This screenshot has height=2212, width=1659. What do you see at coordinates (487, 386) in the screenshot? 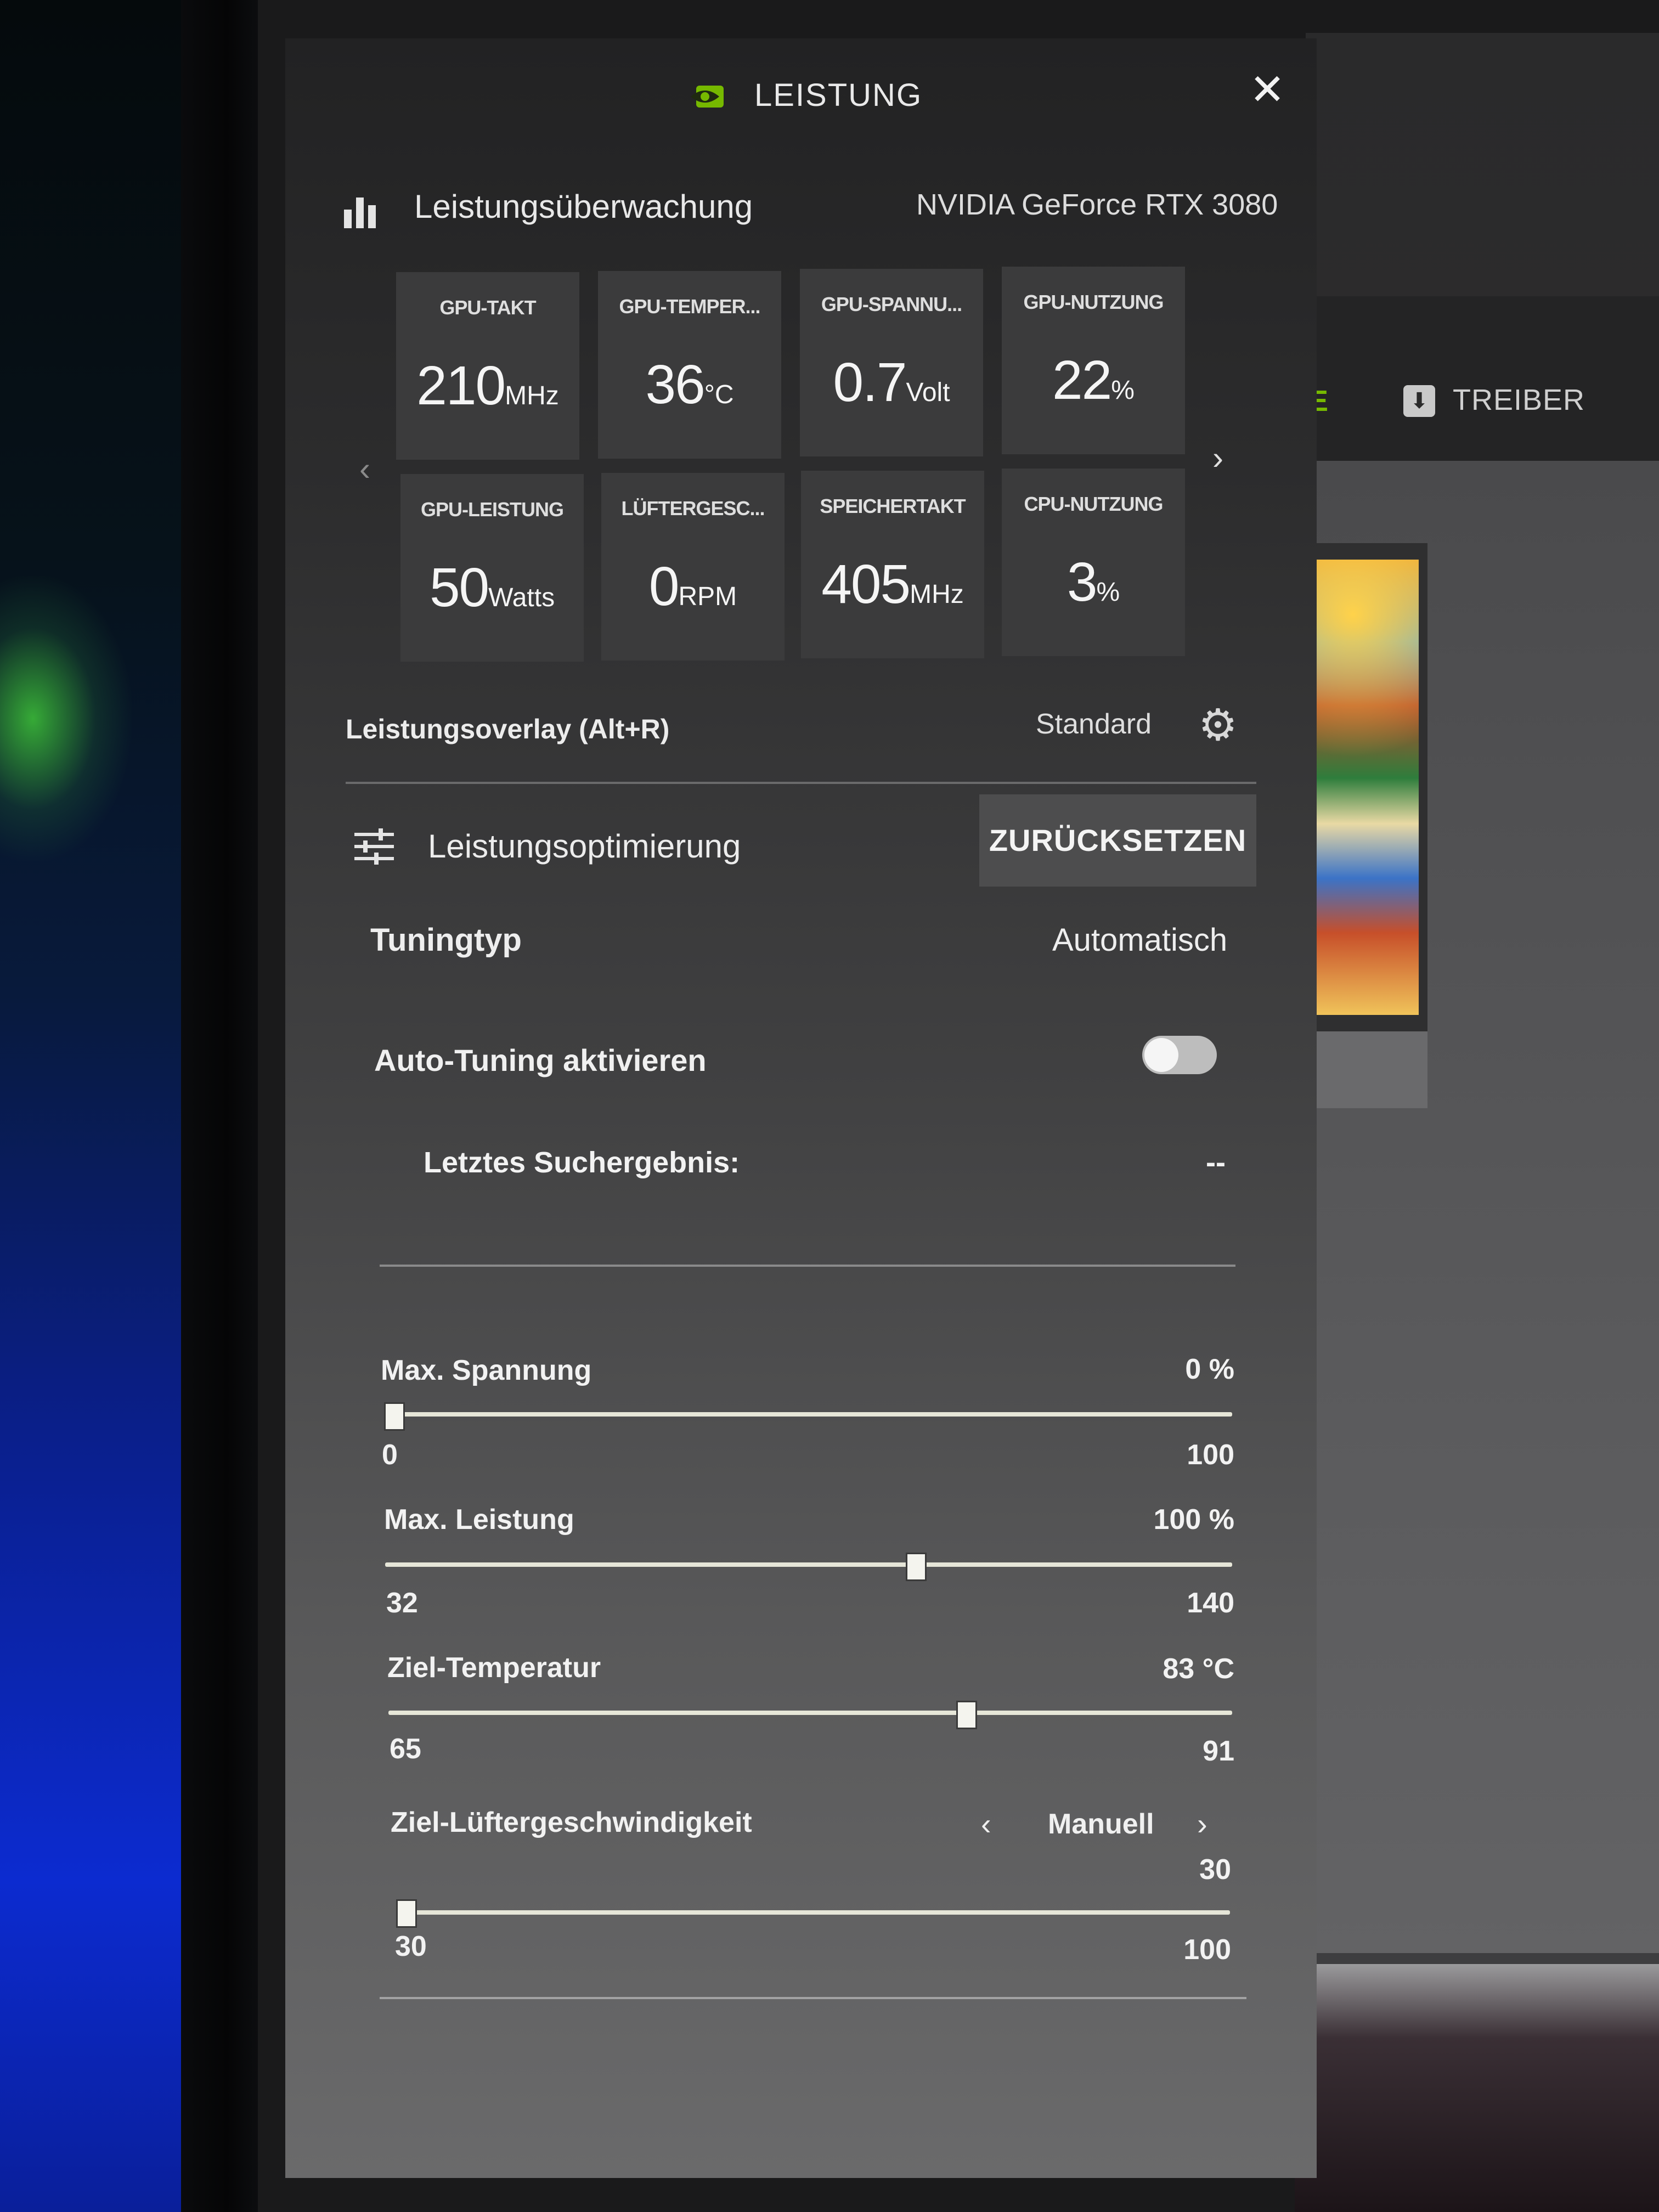
I see `metric-value: 210MHz` at bounding box center [487, 386].